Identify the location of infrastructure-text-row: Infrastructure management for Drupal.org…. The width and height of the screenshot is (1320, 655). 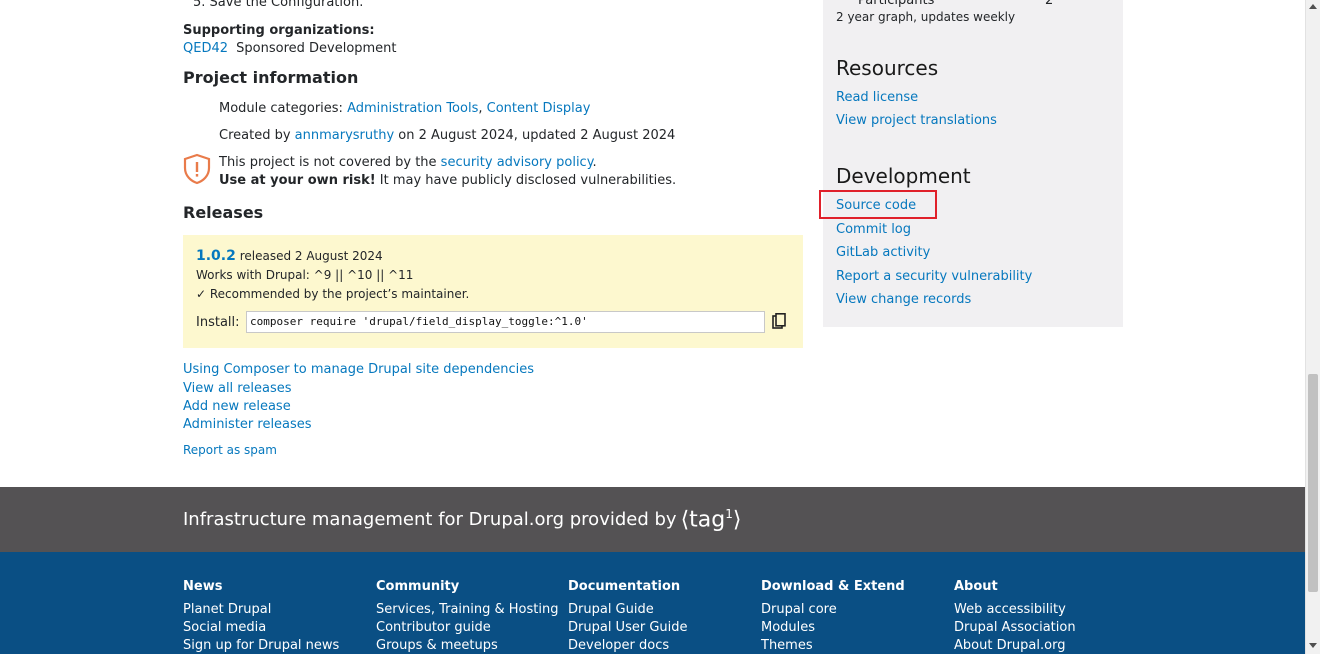
(462, 519).